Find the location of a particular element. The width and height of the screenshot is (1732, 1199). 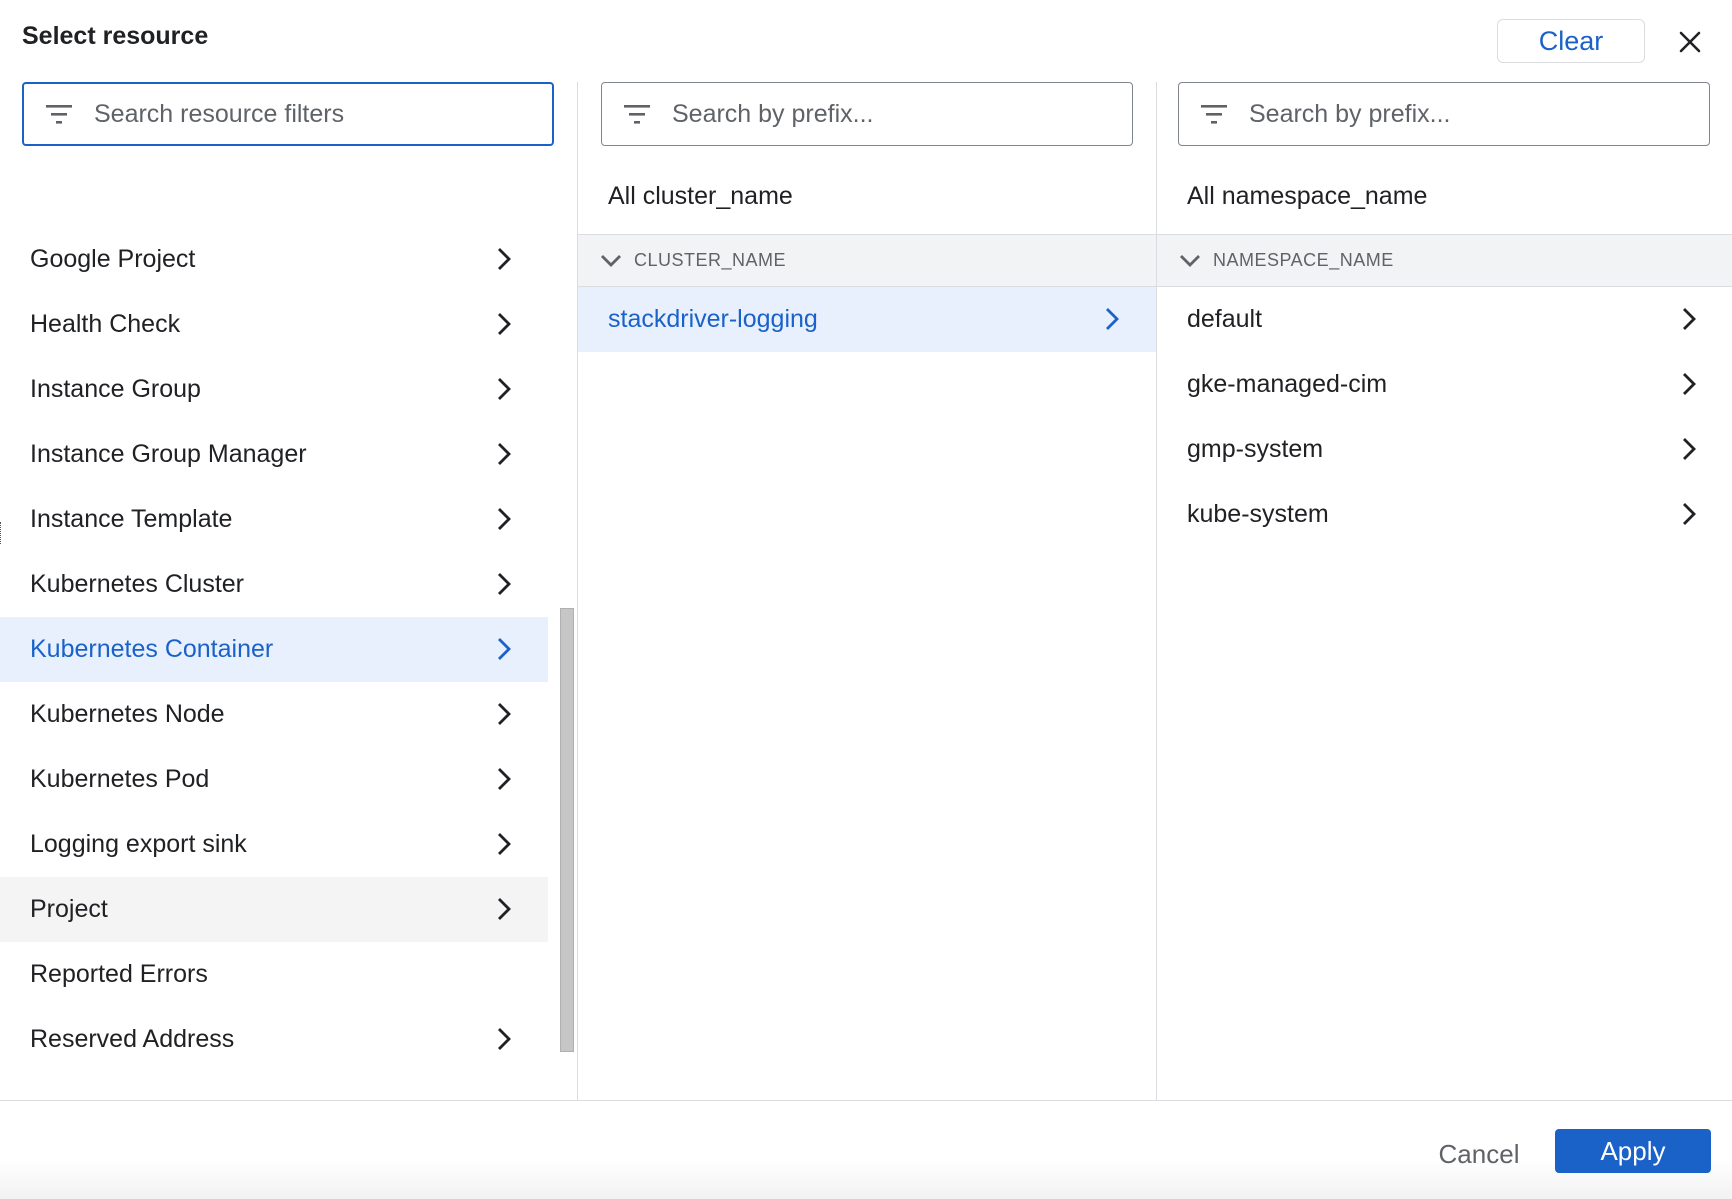

resource-item: Logging export sink is located at coordinates (274, 844).